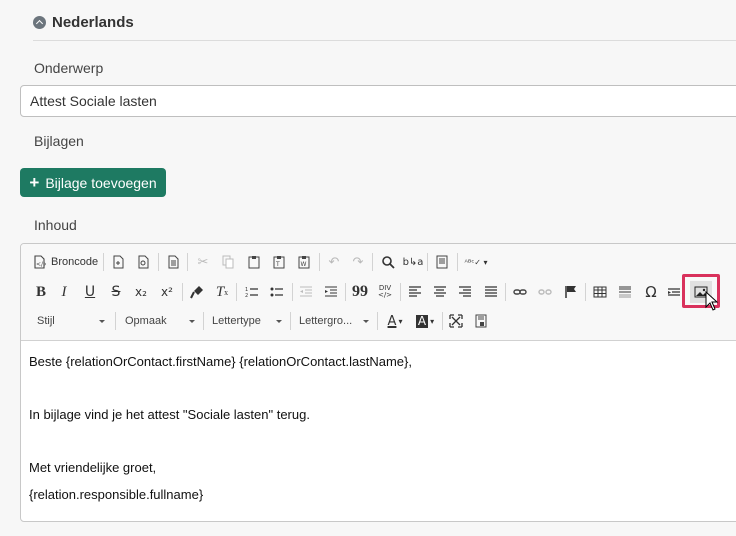  I want to click on replace-icon: b↳a, so click(413, 262).